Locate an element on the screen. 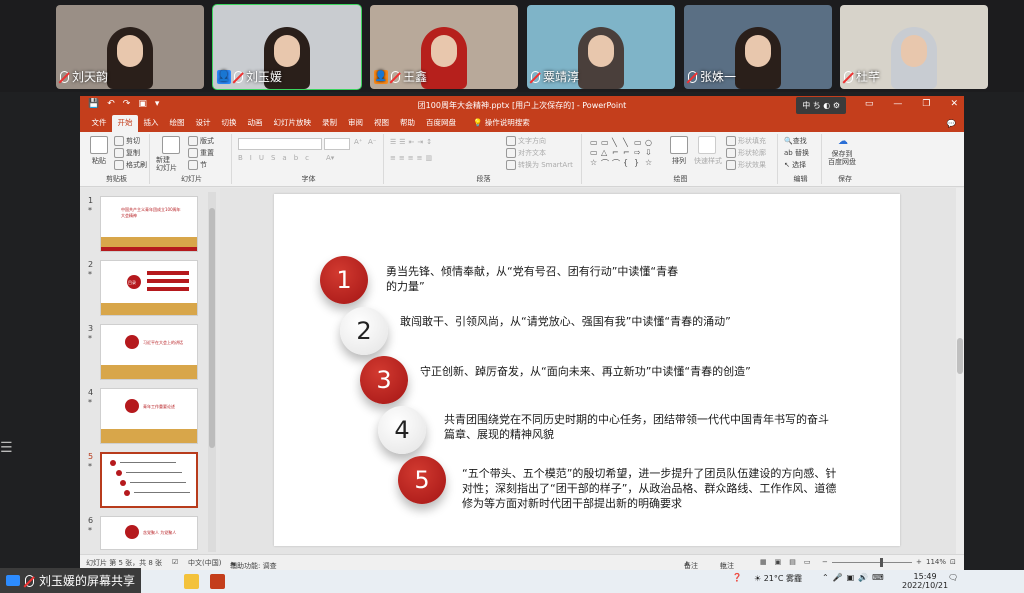 The width and height of the screenshot is (1024, 593). clock: 15:49 2022/10/21 is located at coordinates (925, 581).